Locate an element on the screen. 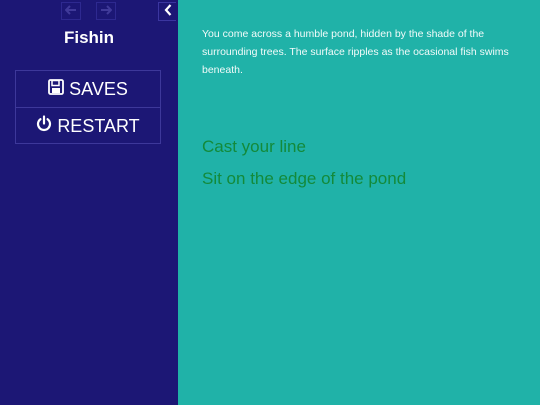 The width and height of the screenshot is (540, 405). history-forward-button is located at coordinates (106, 11).